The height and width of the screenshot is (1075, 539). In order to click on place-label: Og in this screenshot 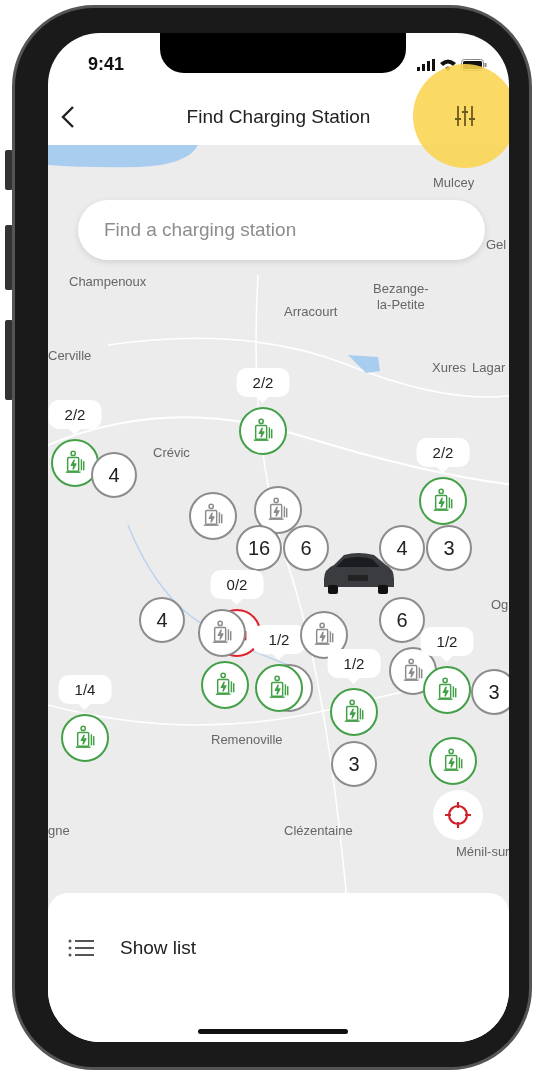, I will do `click(500, 605)`.